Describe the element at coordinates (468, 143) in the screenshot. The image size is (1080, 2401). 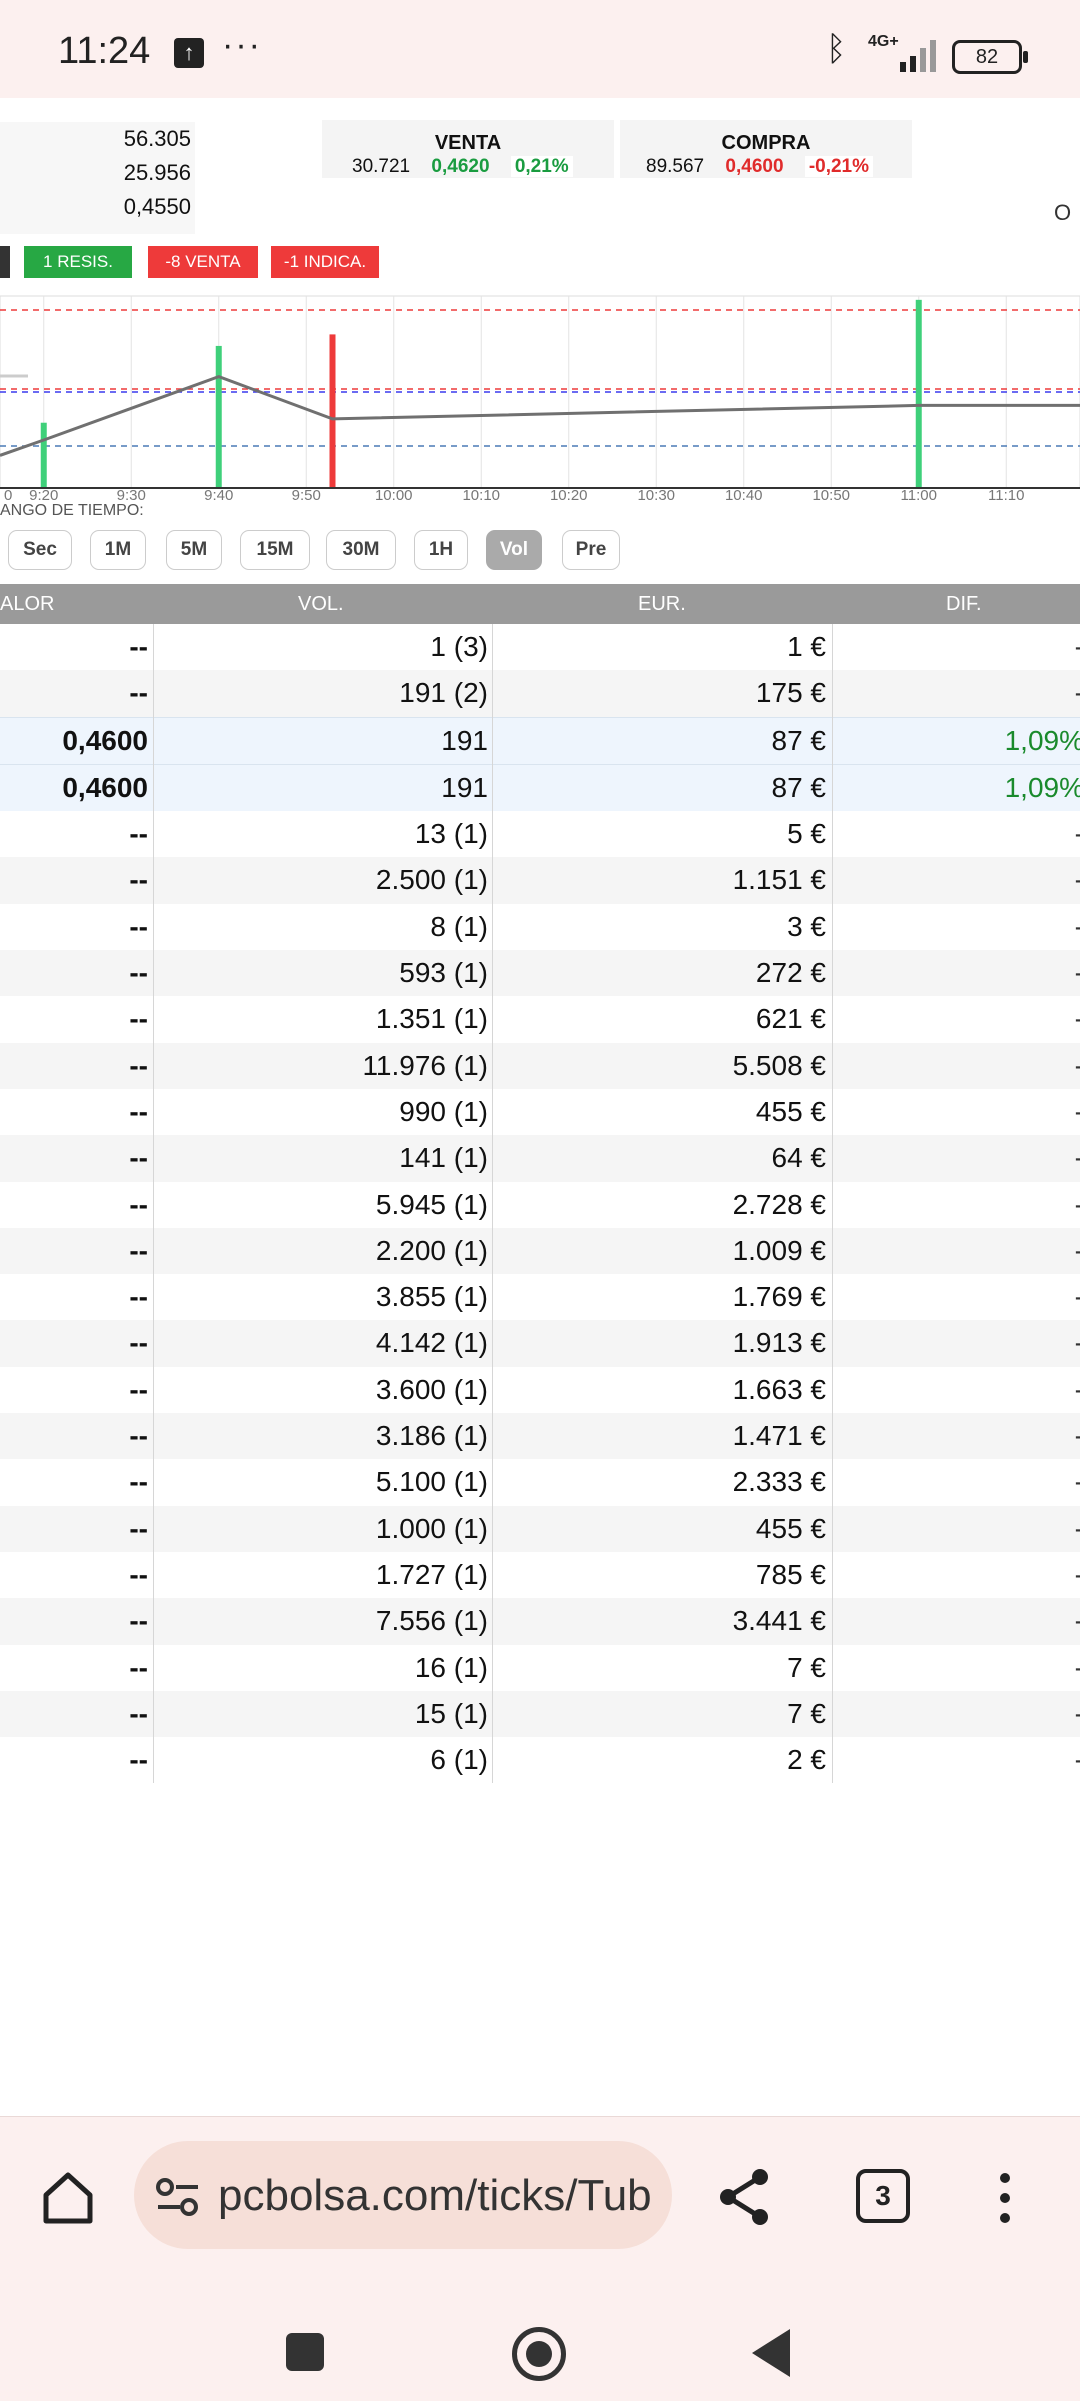
I see `venta-title: VENTA` at that location.